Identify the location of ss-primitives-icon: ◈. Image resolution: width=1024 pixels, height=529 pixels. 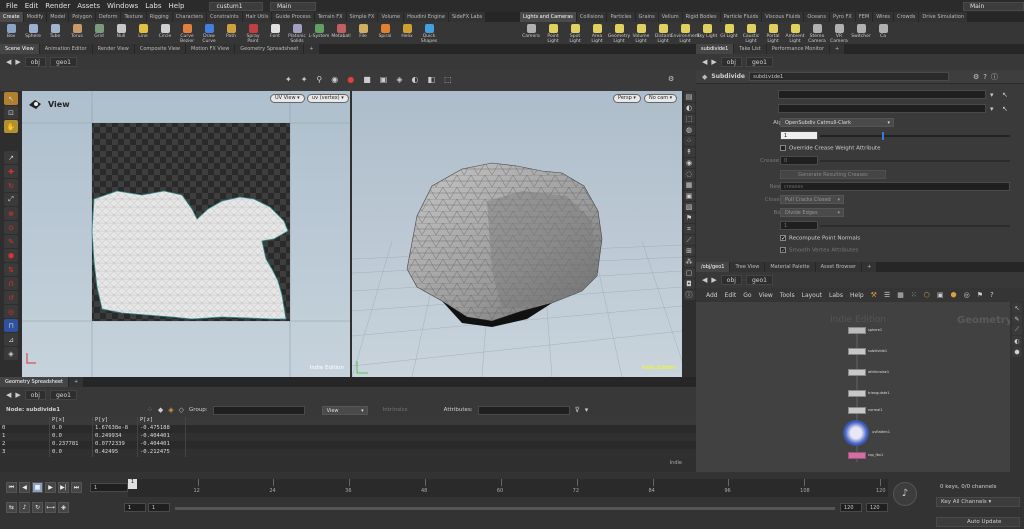
(170, 410).